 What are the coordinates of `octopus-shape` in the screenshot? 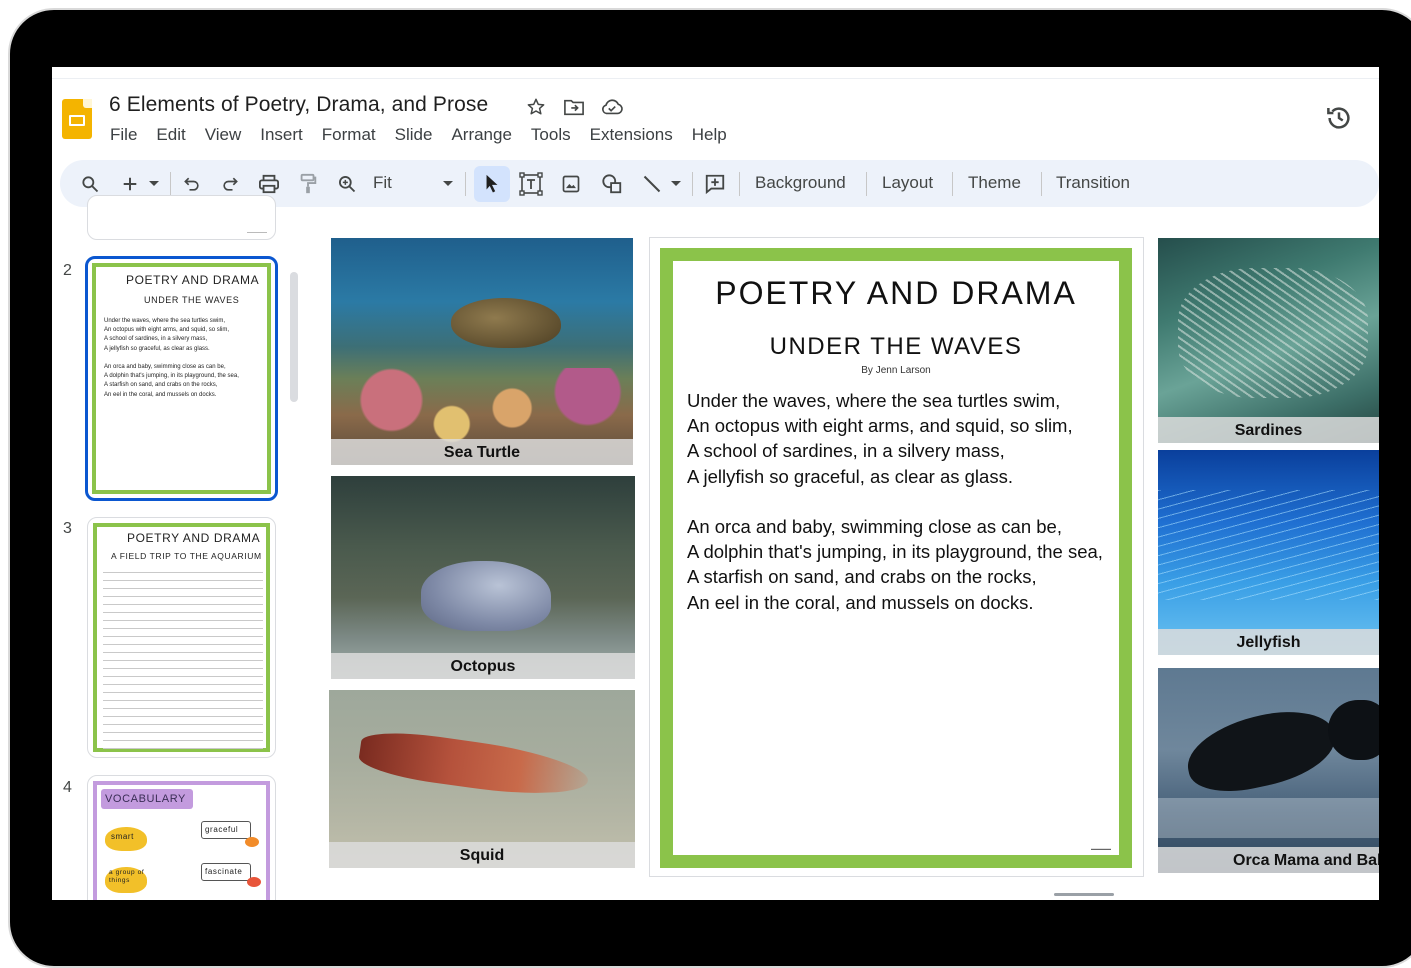 It's located at (486, 596).